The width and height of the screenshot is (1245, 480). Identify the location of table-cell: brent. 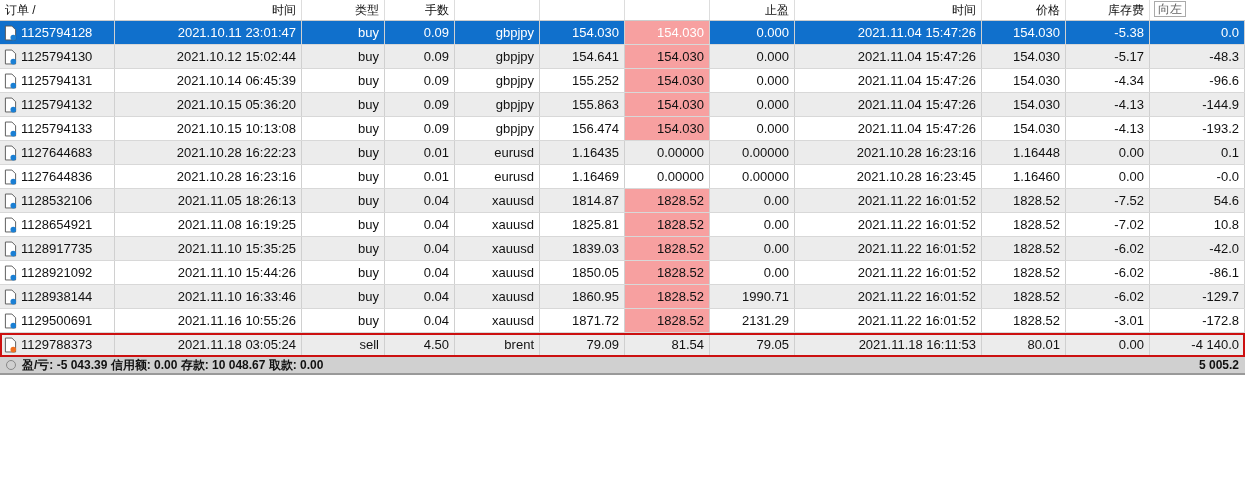
(497, 344).